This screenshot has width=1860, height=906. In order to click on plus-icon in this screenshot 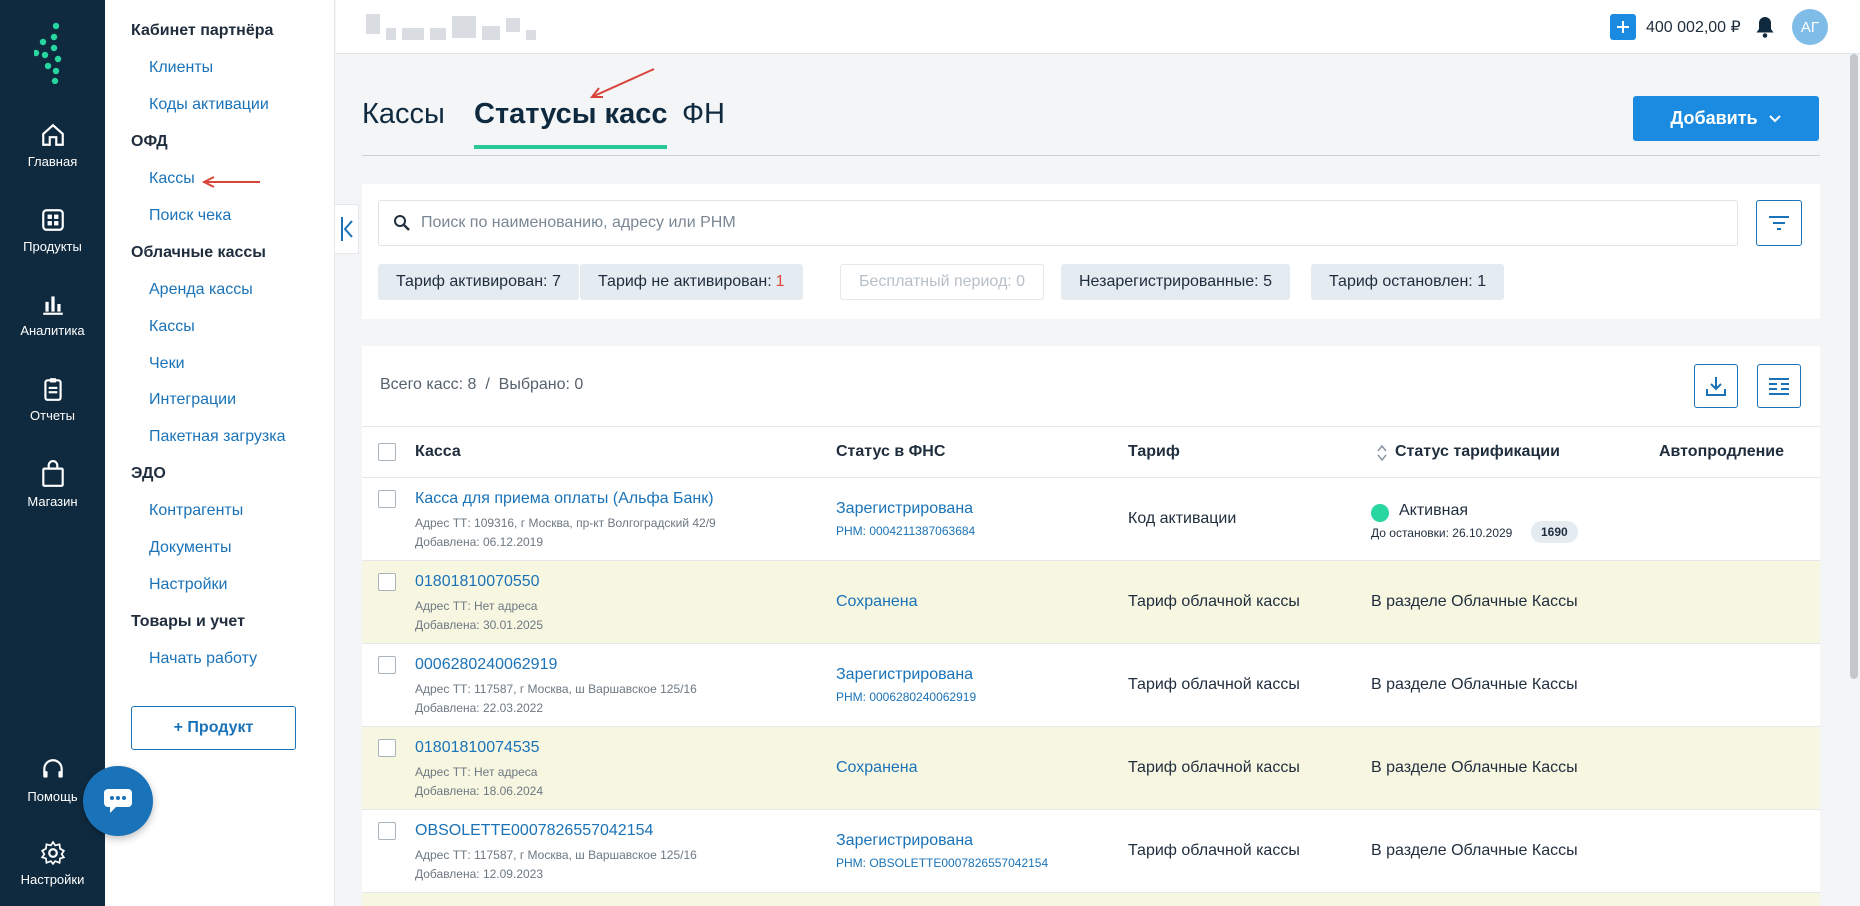, I will do `click(1623, 27)`.